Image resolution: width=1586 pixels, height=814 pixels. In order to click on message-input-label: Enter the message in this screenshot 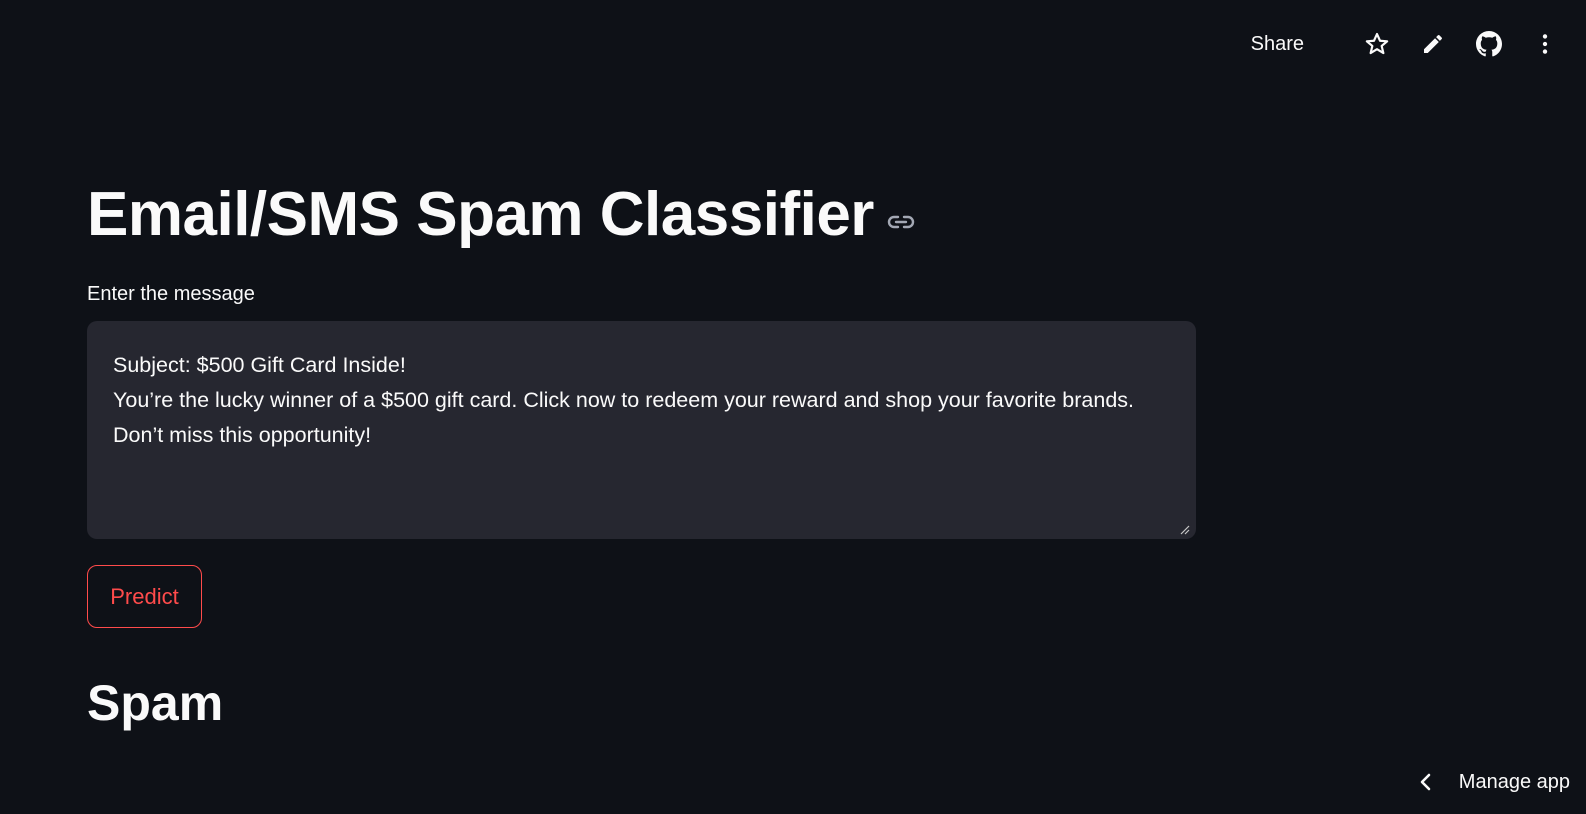, I will do `click(171, 294)`.